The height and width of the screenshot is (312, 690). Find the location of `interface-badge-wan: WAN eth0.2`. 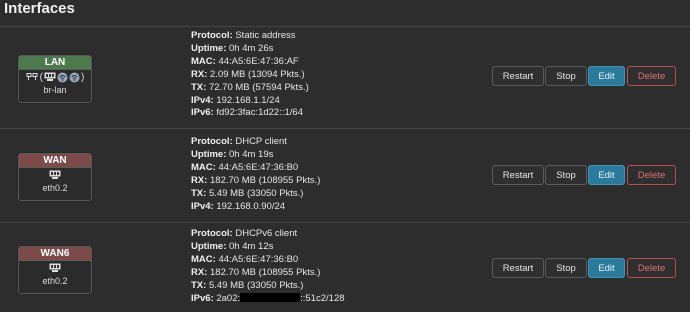

interface-badge-wan: WAN eth0.2 is located at coordinates (55, 177).